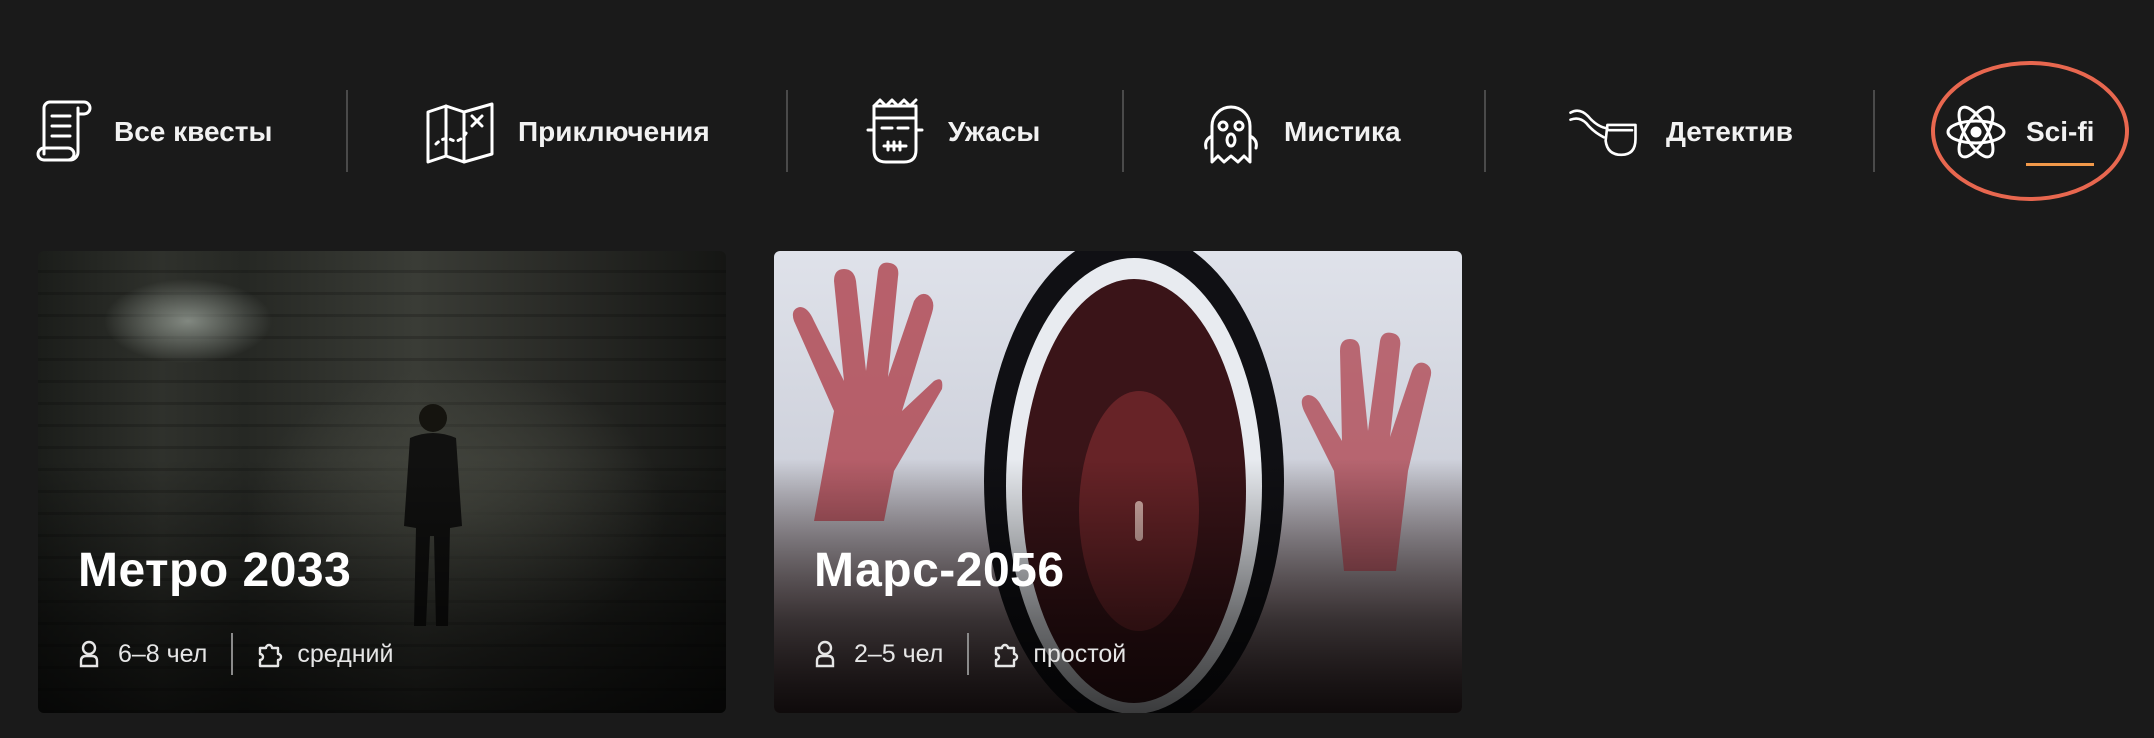  I want to click on quest-people-text: 2–5 чел, so click(899, 653).